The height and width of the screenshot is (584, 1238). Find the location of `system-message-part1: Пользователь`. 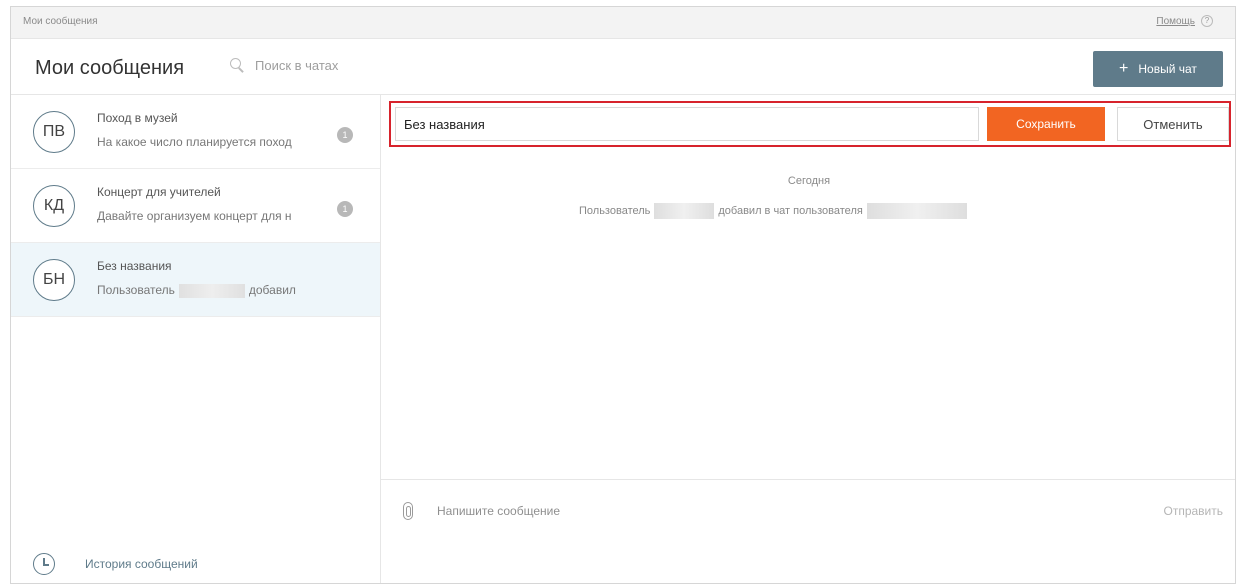

system-message-part1: Пользователь is located at coordinates (615, 211).